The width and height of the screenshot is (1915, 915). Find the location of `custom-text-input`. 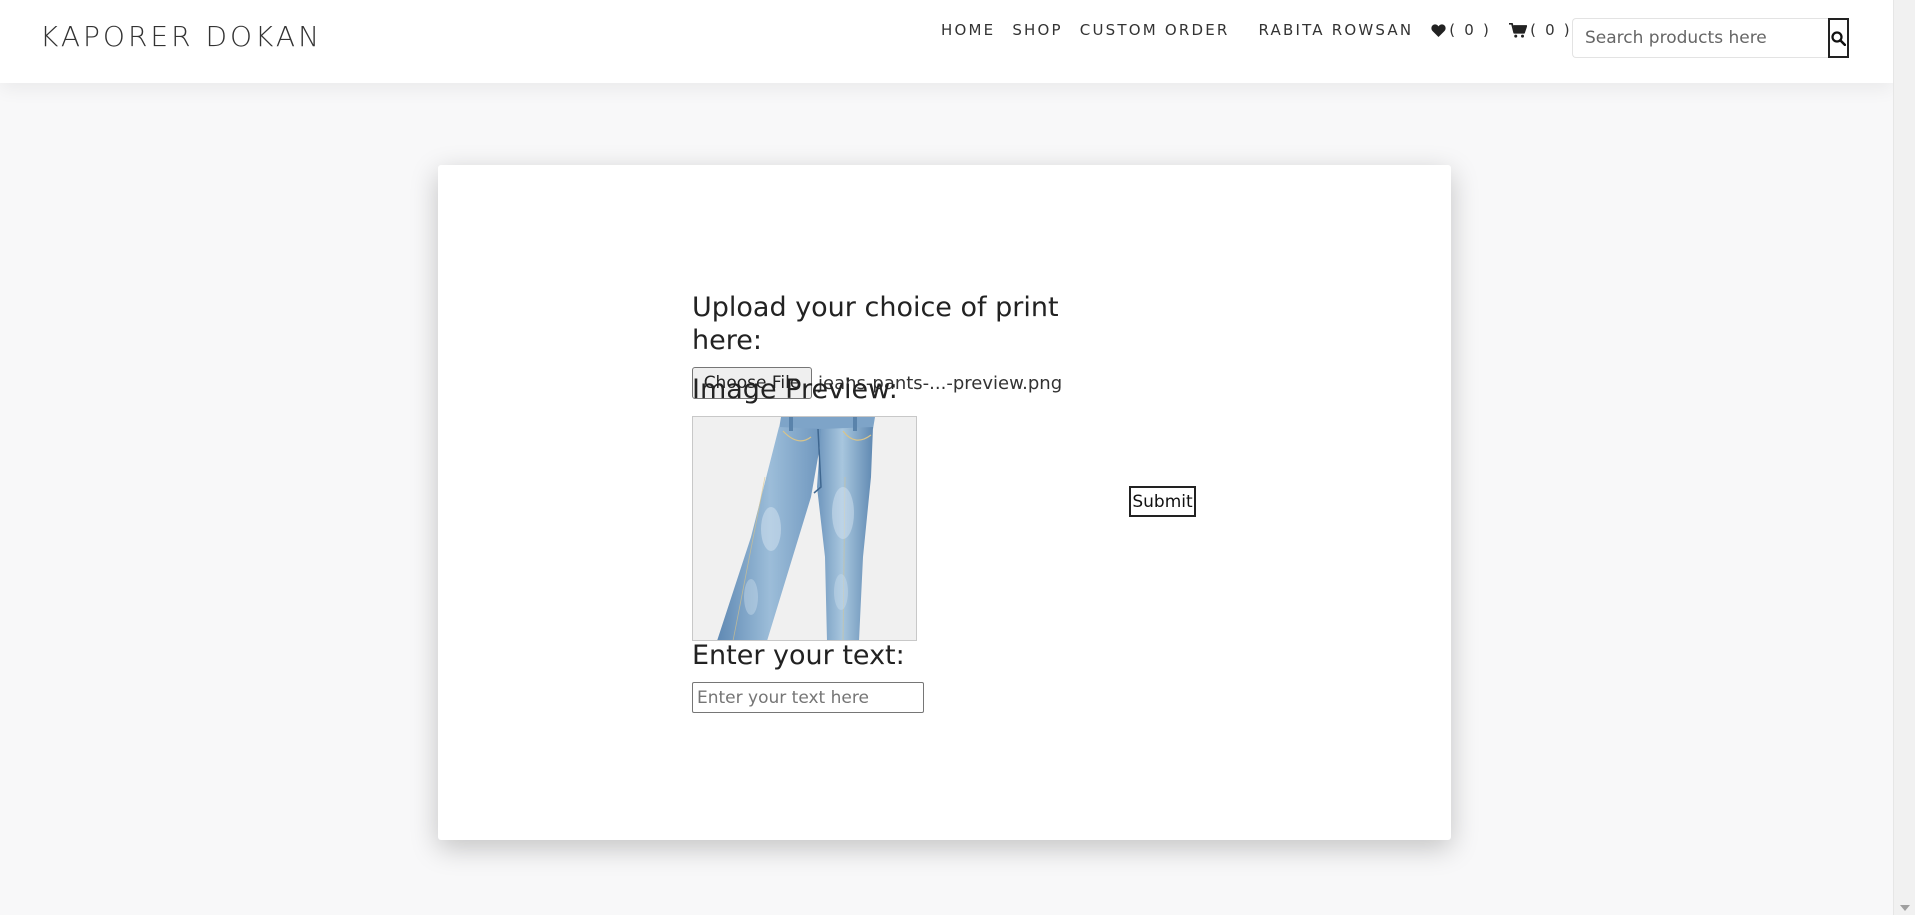

custom-text-input is located at coordinates (808, 697).